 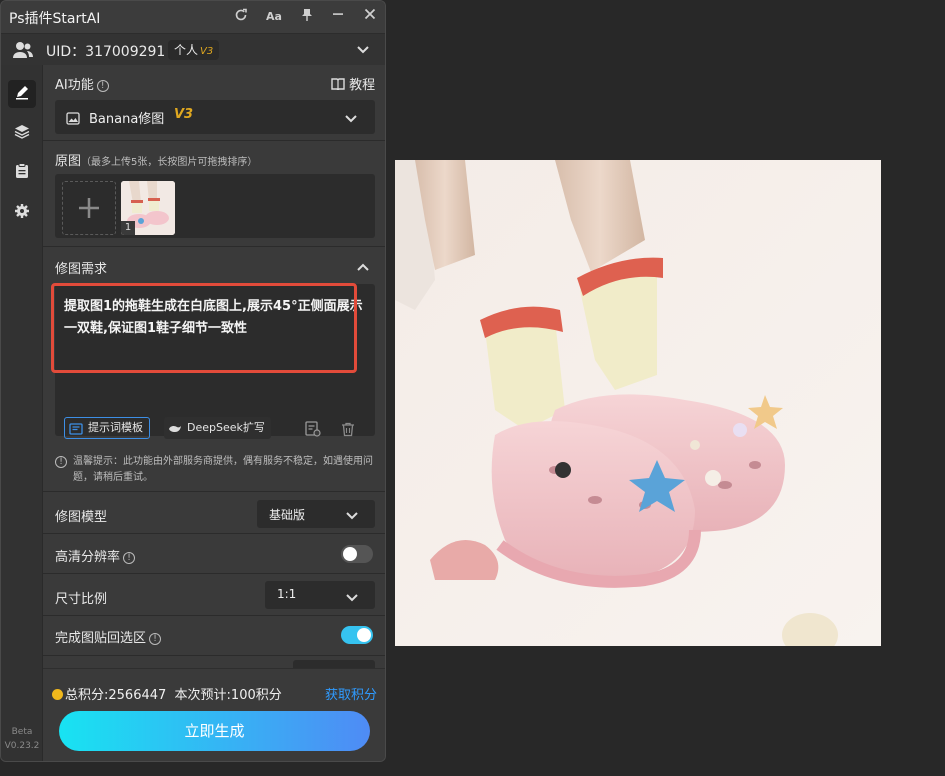 I want to click on account-bar: UID：317009291 个人 V3, so click(x=193, y=49).